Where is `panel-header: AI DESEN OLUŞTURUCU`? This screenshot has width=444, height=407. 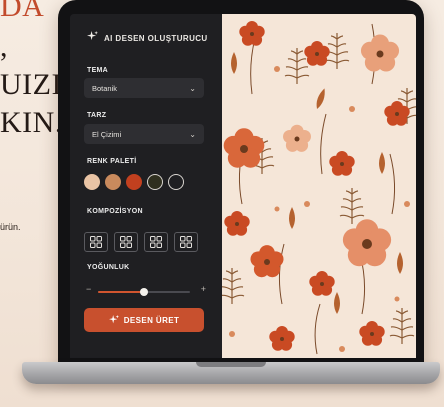
panel-header: AI DESEN OLUŞTURUCU is located at coordinates (147, 38).